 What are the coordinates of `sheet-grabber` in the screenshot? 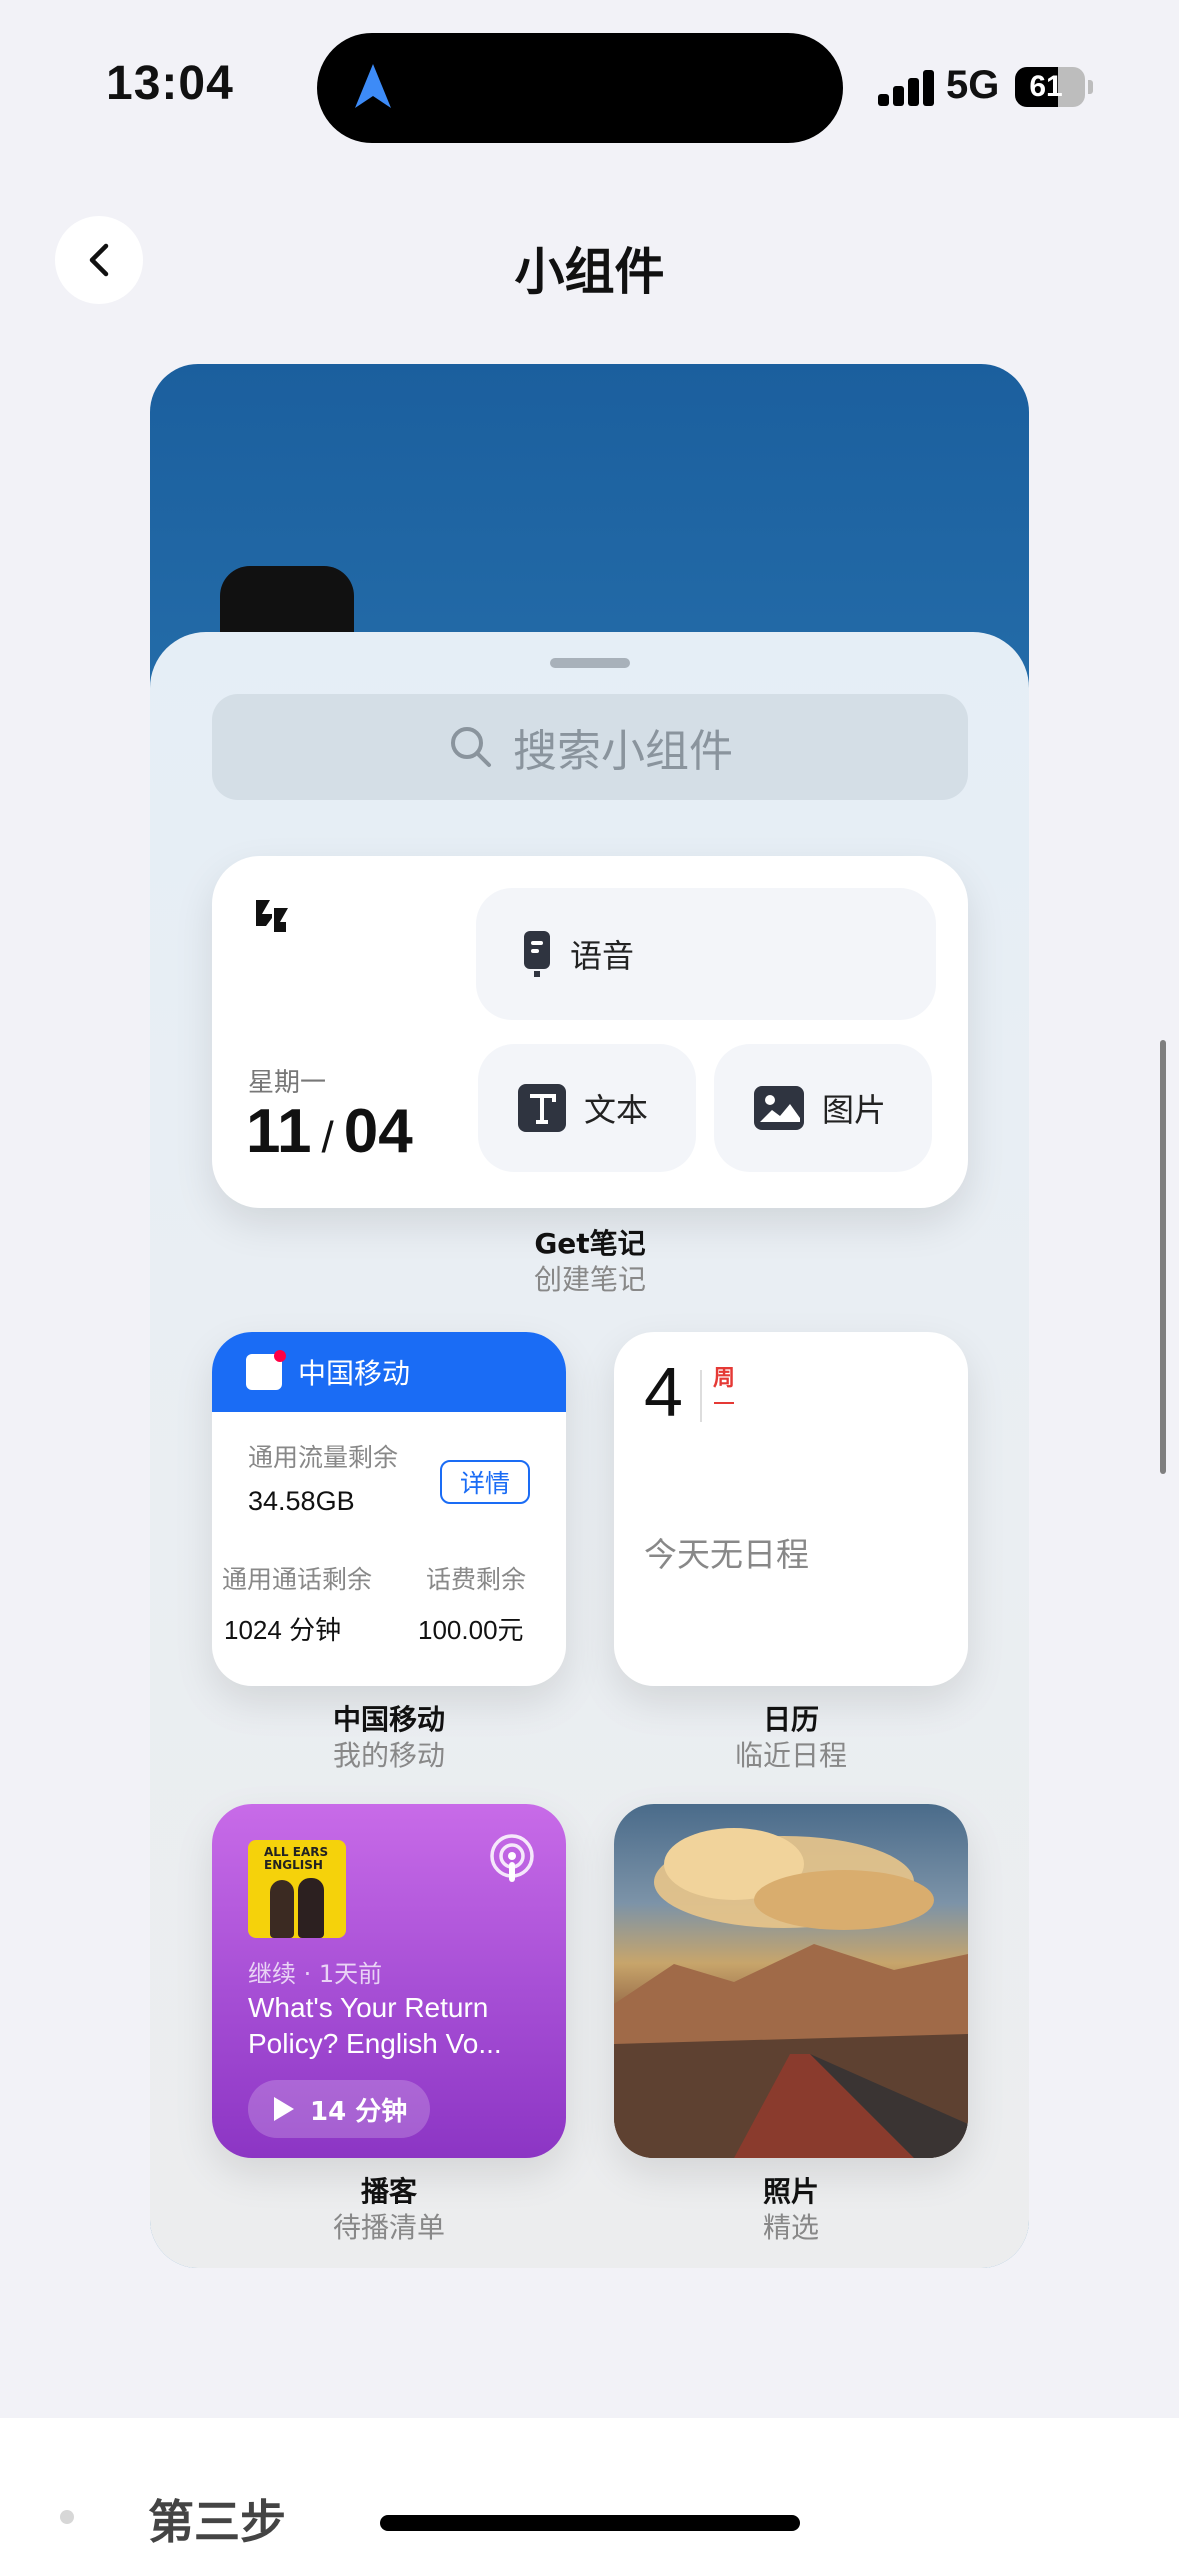 It's located at (590, 663).